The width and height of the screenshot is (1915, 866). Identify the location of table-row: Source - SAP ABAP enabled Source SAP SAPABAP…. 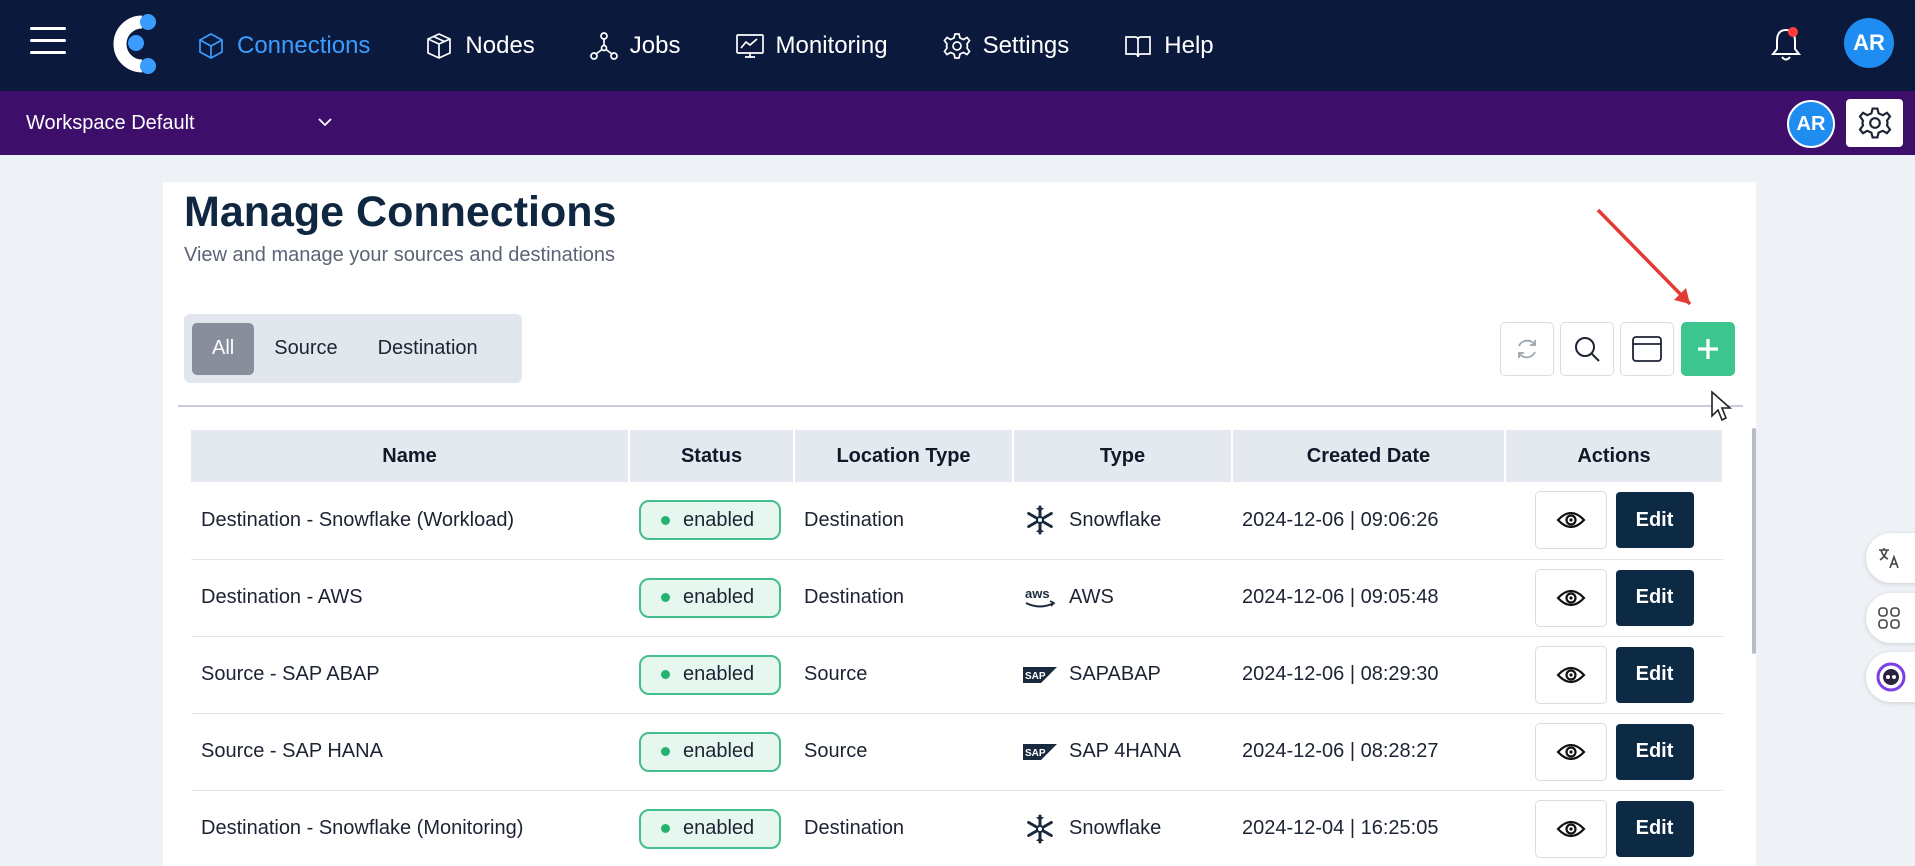
(957, 675).